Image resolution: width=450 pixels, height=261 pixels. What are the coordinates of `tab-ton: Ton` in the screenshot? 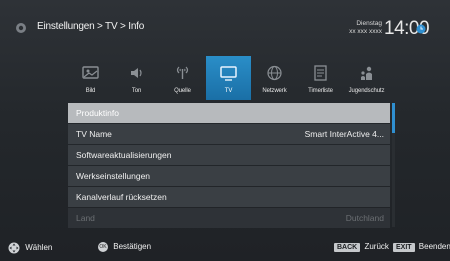 It's located at (136, 78).